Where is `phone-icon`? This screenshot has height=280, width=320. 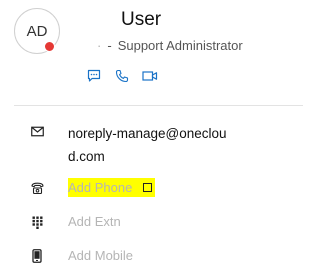
phone-icon is located at coordinates (122, 76).